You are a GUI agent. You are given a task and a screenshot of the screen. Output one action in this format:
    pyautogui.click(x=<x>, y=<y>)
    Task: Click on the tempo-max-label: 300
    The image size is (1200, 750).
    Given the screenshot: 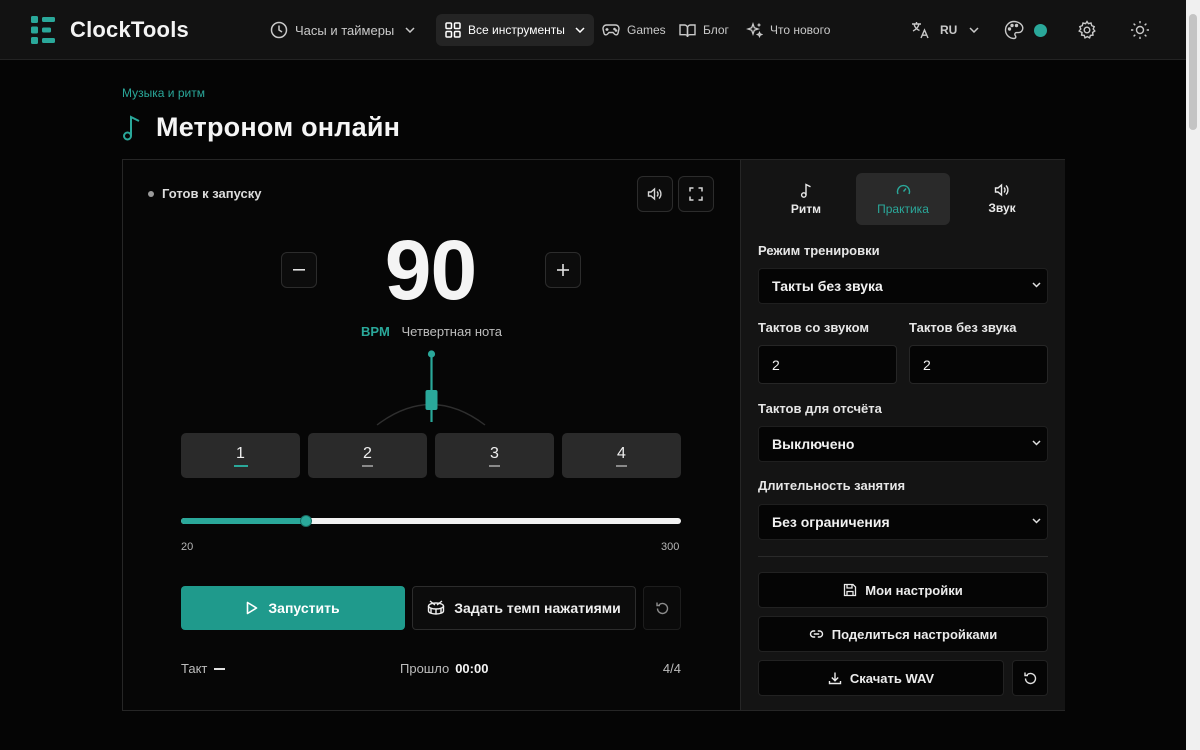 What is the action you would take?
    pyautogui.click(x=670, y=547)
    